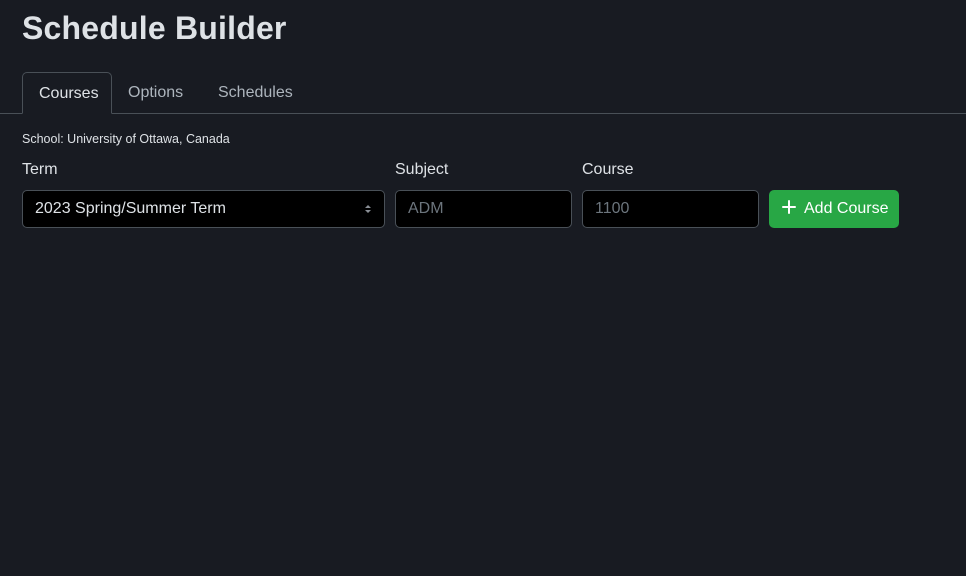 The width and height of the screenshot is (966, 576). I want to click on school-info: School: University of Ottawa, Canada, so click(126, 139).